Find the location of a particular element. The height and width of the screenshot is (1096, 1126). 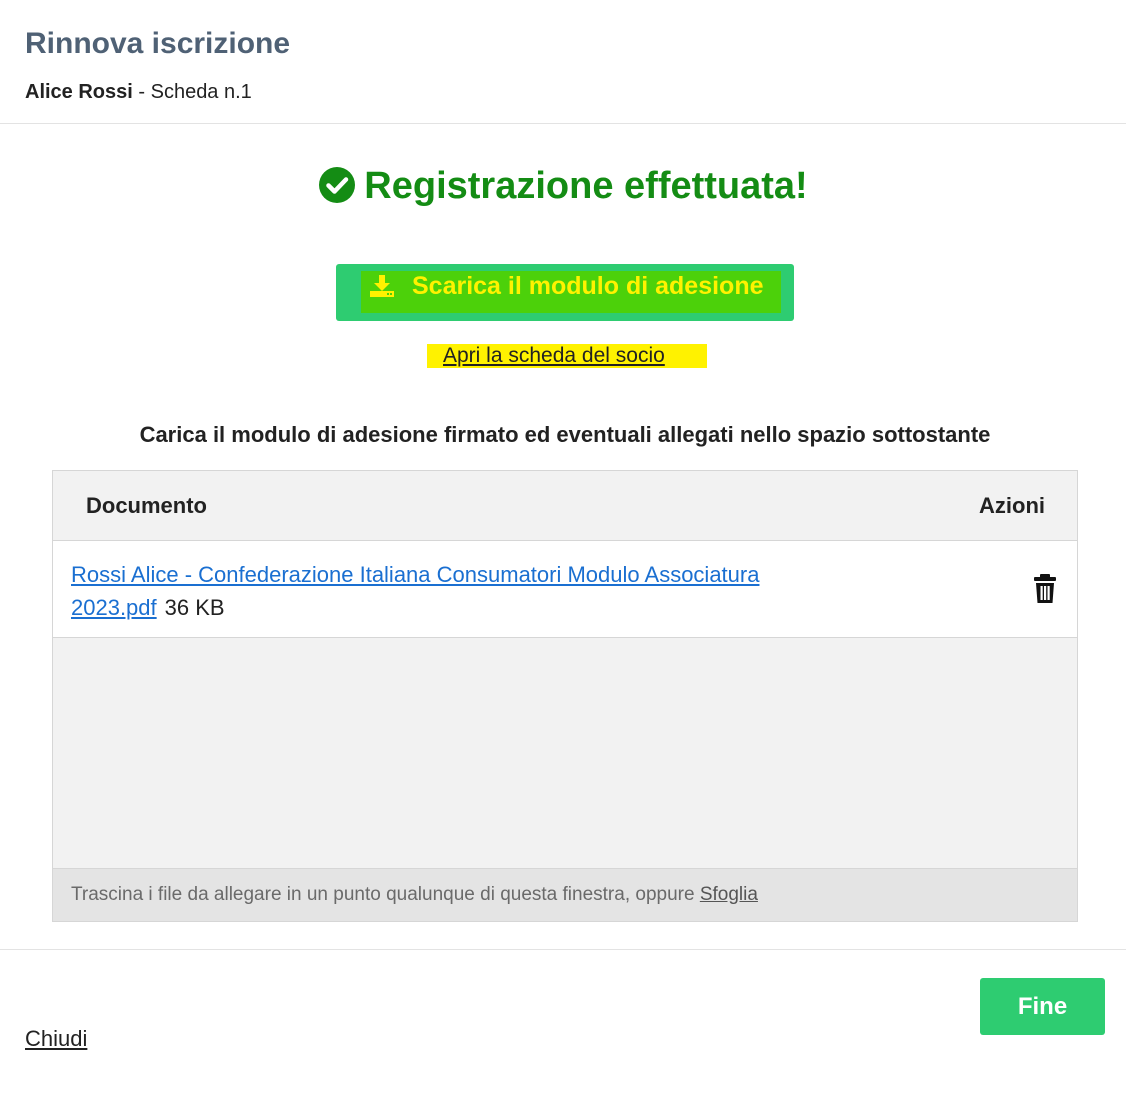

table-header: Documento Azioni is located at coordinates (565, 506).